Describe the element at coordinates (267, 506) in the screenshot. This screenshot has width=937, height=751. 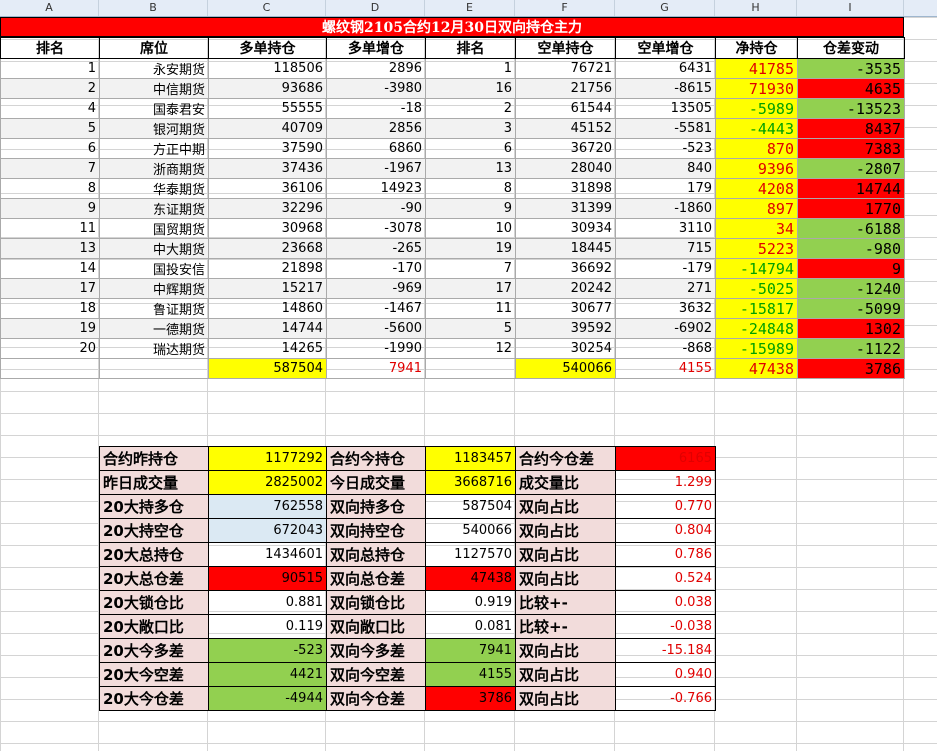
I see `summary-value: 762558` at that location.